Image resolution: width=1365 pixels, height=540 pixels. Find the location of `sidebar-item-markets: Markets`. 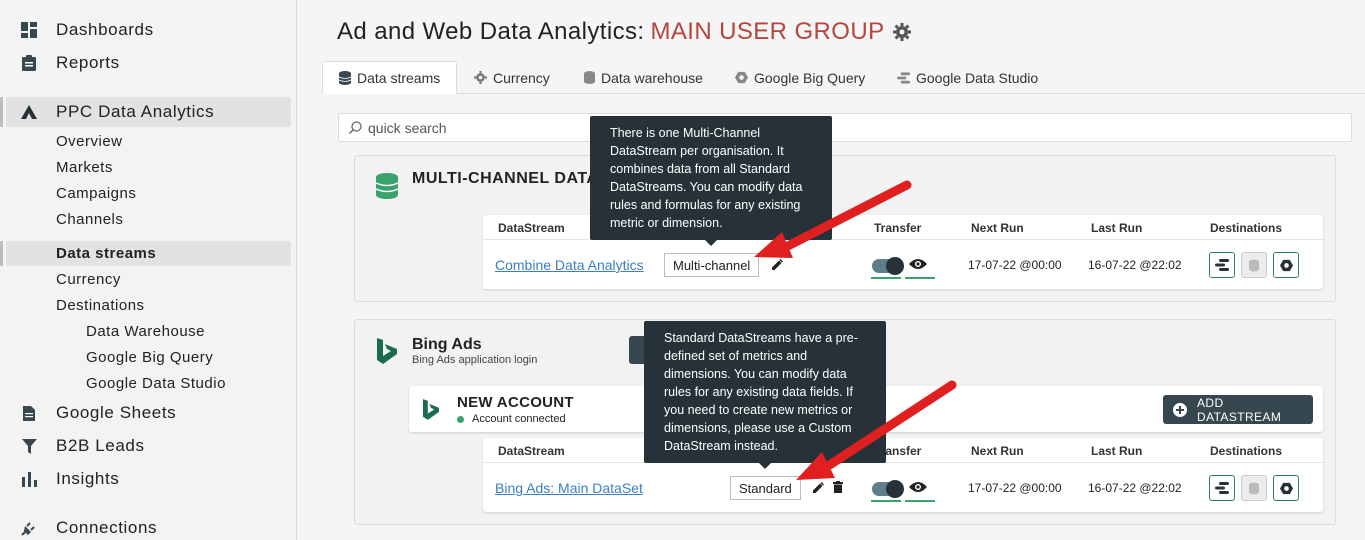

sidebar-item-markets: Markets is located at coordinates (84, 167).